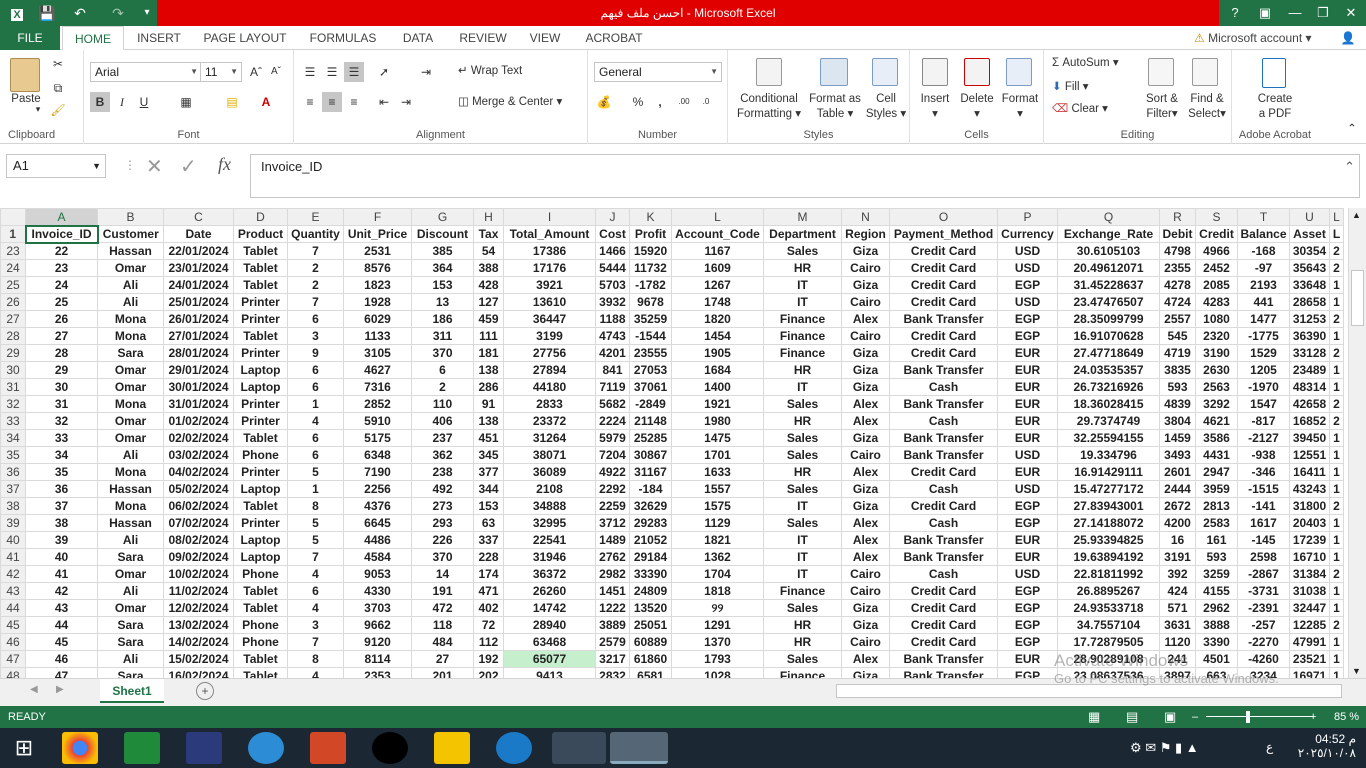  I want to click on cell: 63, so click(488, 523).